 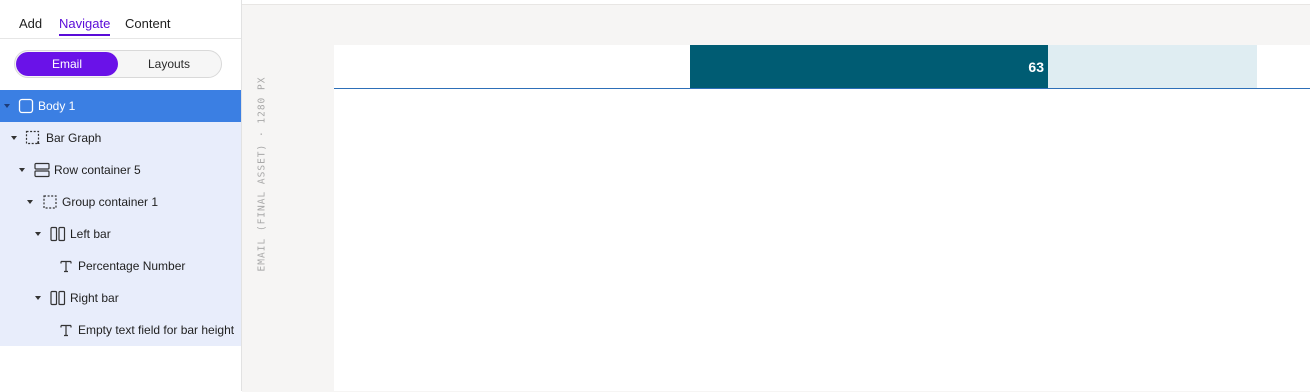 I want to click on tree-item-left-bar: Left bar, so click(x=120, y=234).